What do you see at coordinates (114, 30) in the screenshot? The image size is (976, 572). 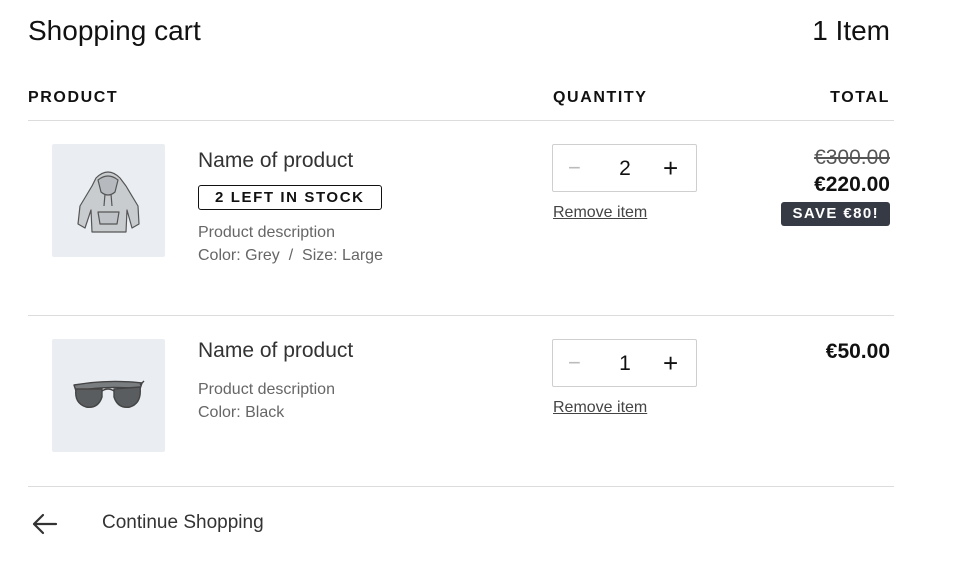 I see `cart-title: Shopping cart` at bounding box center [114, 30].